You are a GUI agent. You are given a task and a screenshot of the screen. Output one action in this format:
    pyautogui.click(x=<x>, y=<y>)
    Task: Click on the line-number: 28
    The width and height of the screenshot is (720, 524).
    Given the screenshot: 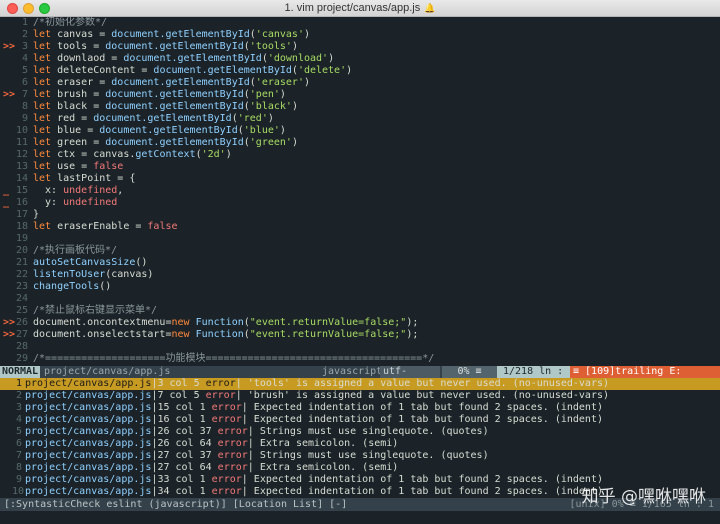 What is the action you would take?
    pyautogui.click(x=21, y=346)
    